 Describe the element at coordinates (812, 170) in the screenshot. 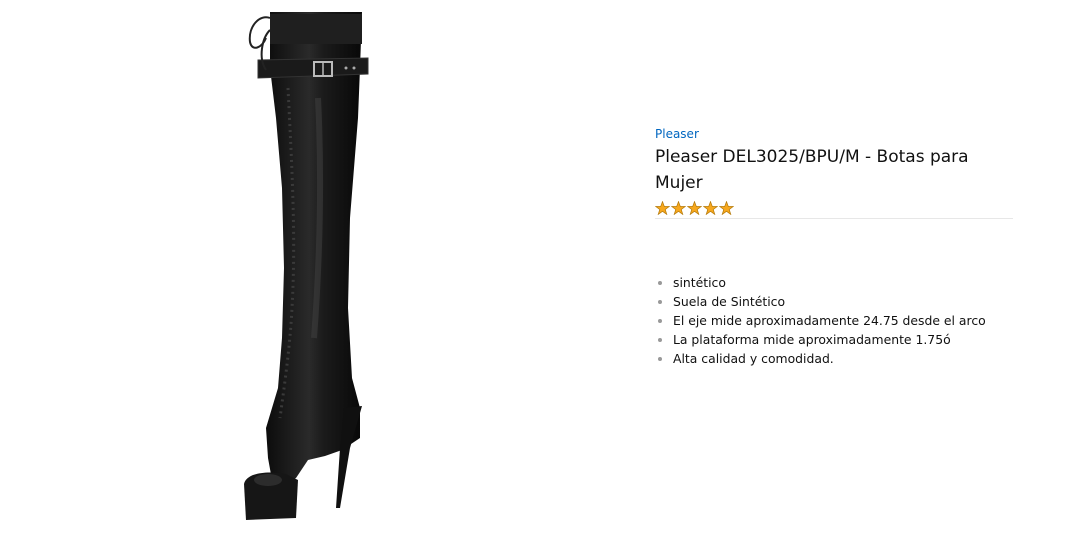

I see `product-title: Pleaser DEL3025/BPU/M - Botas para Mujer` at that location.